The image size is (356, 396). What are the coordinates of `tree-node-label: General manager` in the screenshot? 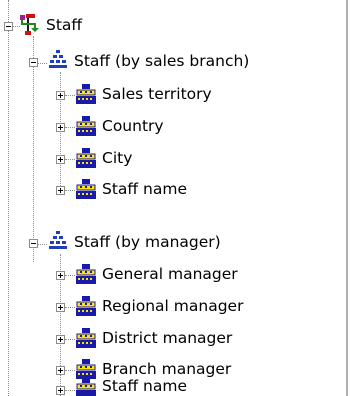 It's located at (170, 274).